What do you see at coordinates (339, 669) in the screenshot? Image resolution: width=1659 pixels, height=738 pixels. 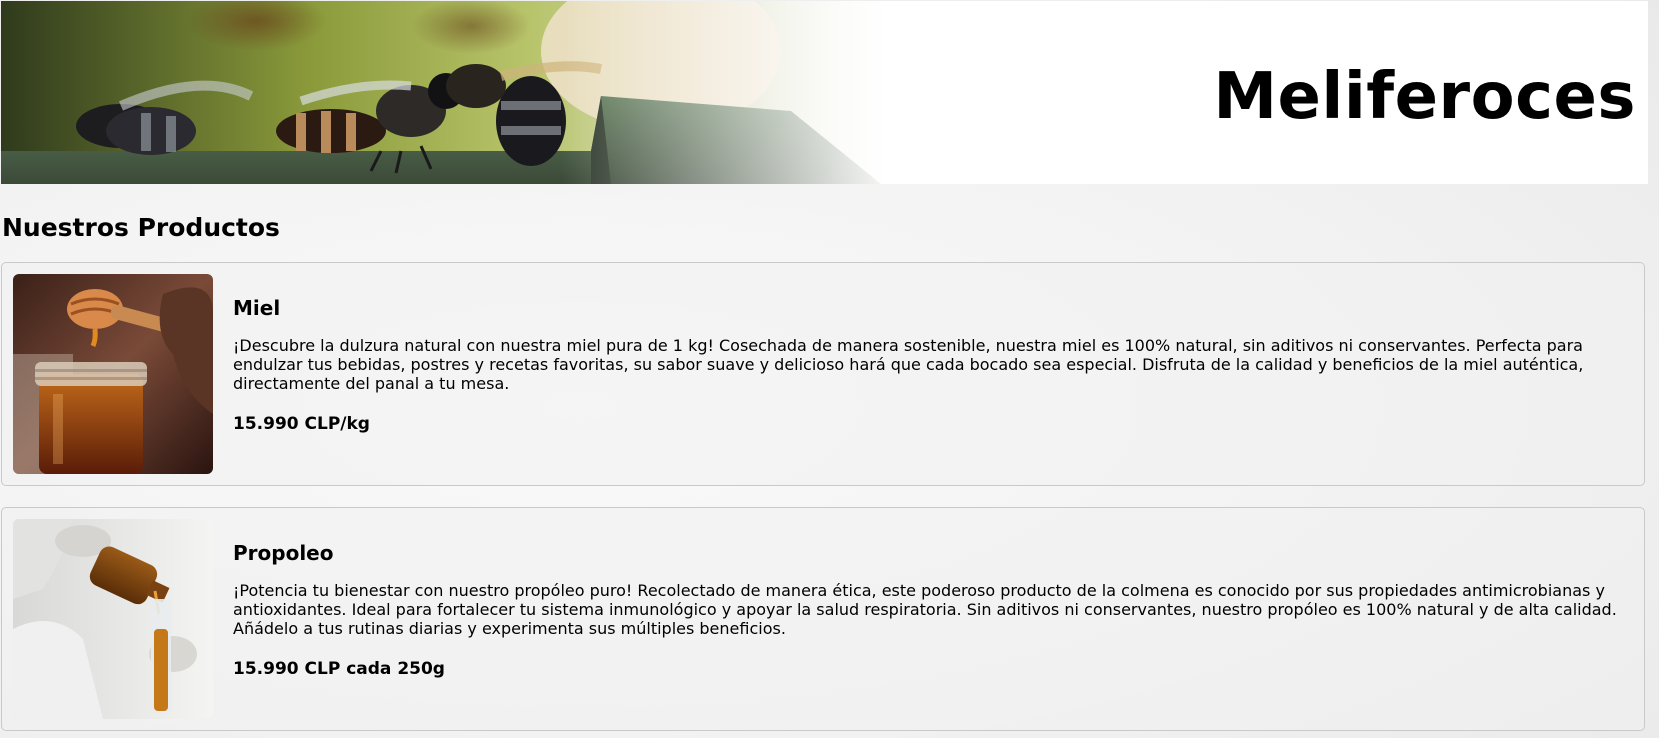 I see `product-price: 15.990 CLP cada 250g` at bounding box center [339, 669].